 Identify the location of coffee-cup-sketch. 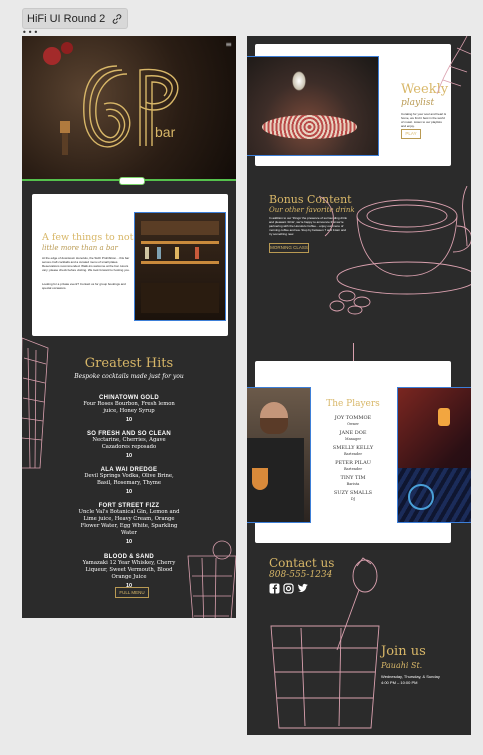
(394, 250).